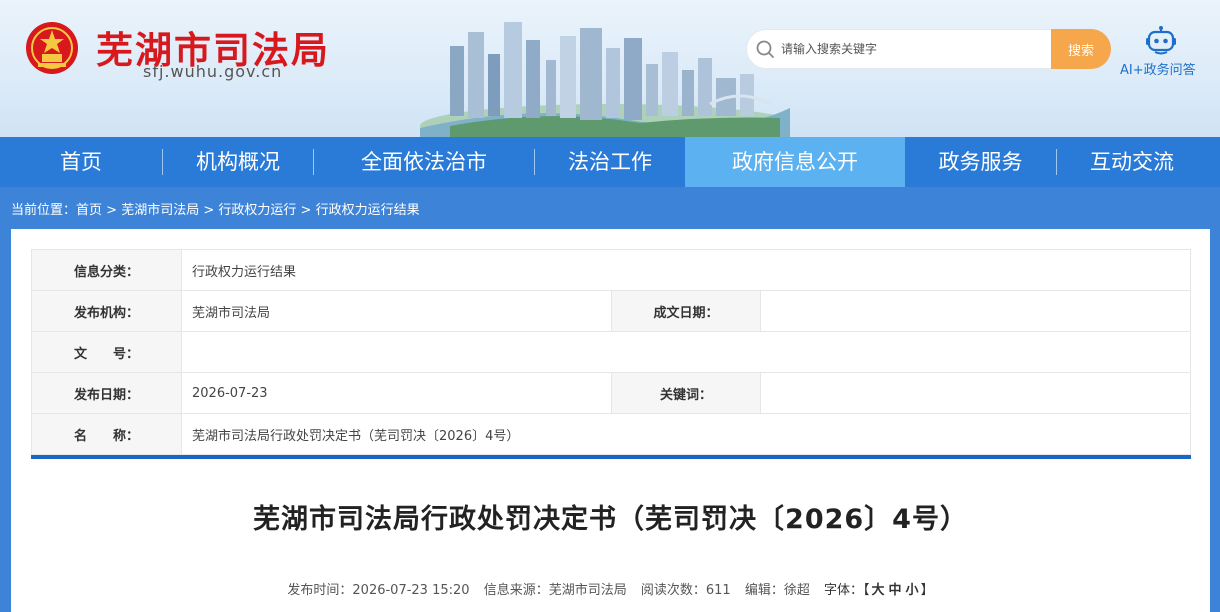 Image resolution: width=1220 pixels, height=612 pixels. What do you see at coordinates (765, 49) in the screenshot?
I see `search-icon` at bounding box center [765, 49].